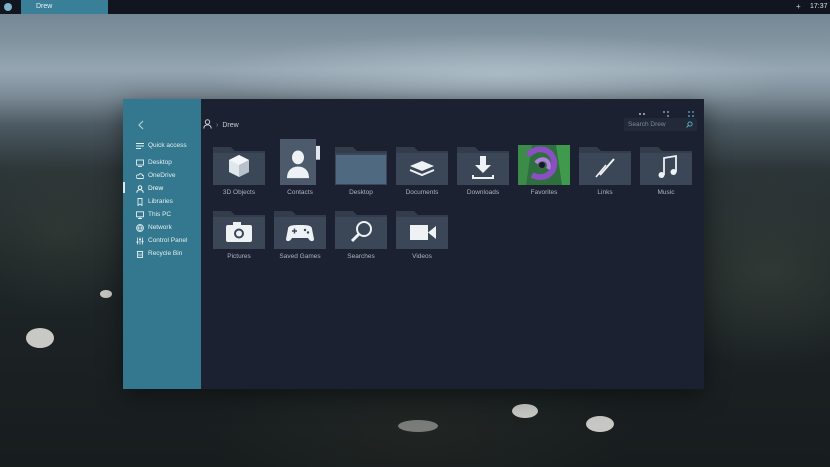 The height and width of the screenshot is (467, 830). What do you see at coordinates (160, 162) in the screenshot?
I see `sidebar-item-label: Desktop` at bounding box center [160, 162].